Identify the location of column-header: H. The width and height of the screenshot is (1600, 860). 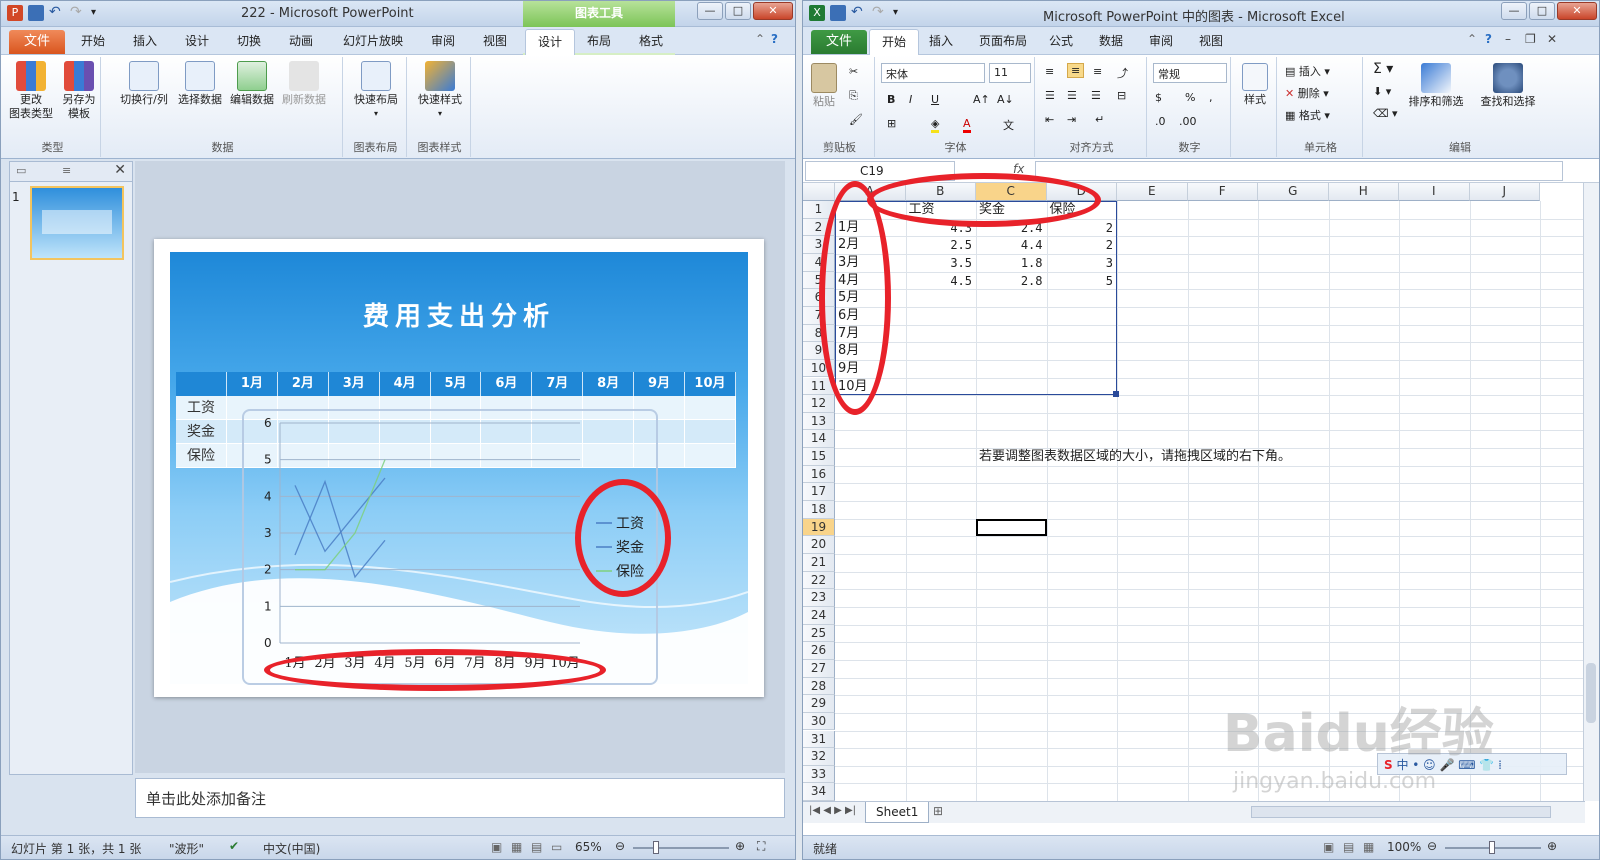
(1363, 192).